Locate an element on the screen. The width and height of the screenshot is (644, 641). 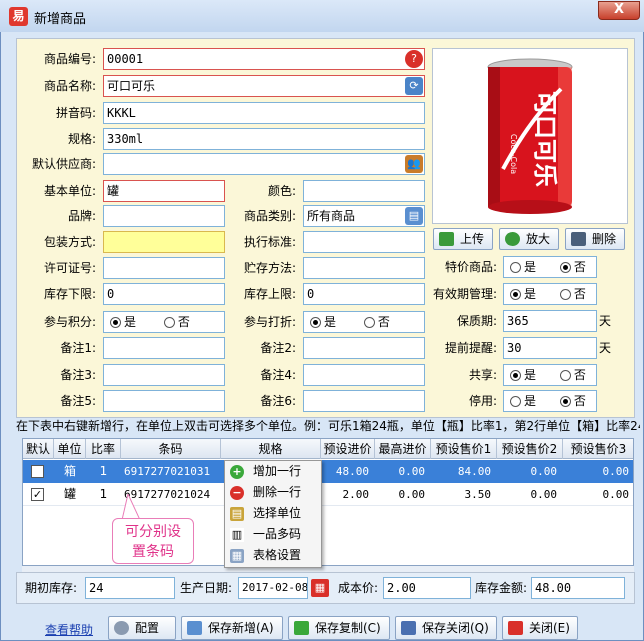
delete-photo-button: 删除 is located at coordinates (595, 239).